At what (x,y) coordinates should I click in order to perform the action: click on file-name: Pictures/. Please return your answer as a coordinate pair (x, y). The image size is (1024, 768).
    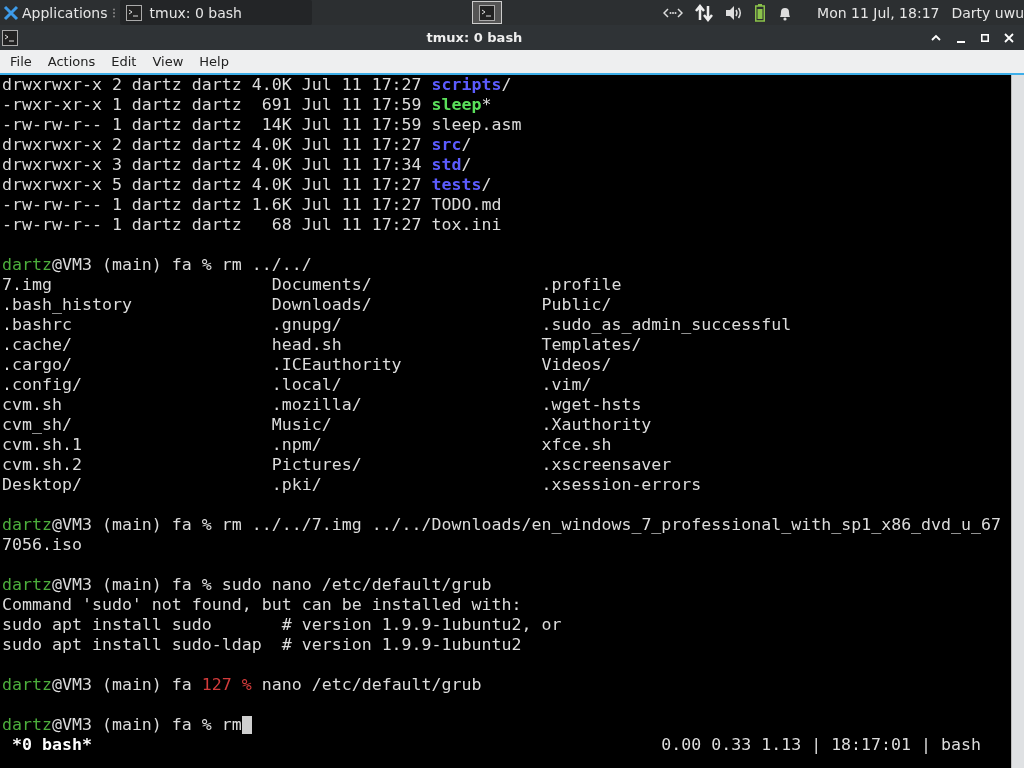
    Looking at the image, I should click on (316, 464).